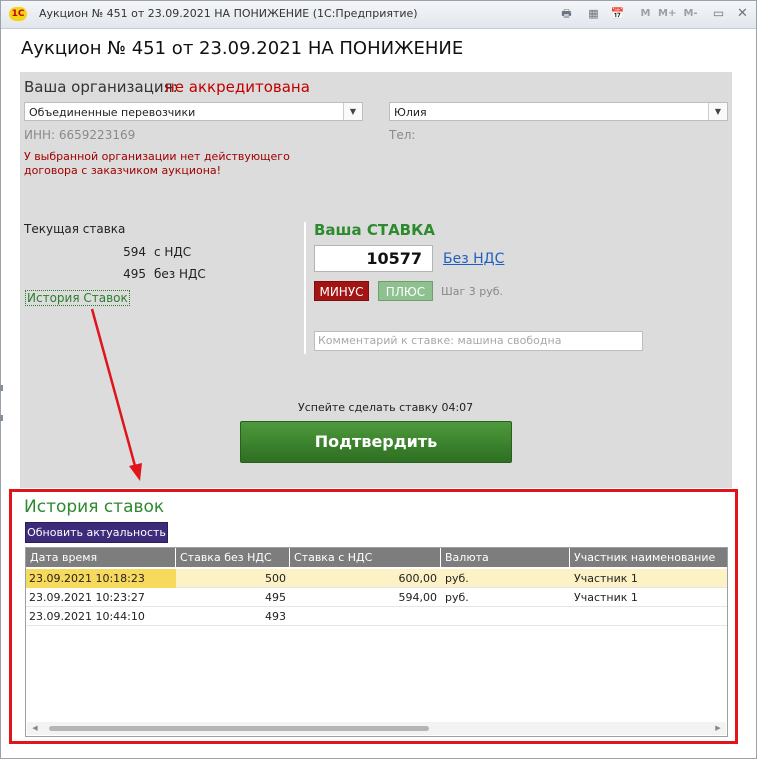 Image resolution: width=757 pixels, height=759 pixels. Describe the element at coordinates (101, 578) in the screenshot. I see `cell-datetime: 23.09.2021 10:18:23` at that location.